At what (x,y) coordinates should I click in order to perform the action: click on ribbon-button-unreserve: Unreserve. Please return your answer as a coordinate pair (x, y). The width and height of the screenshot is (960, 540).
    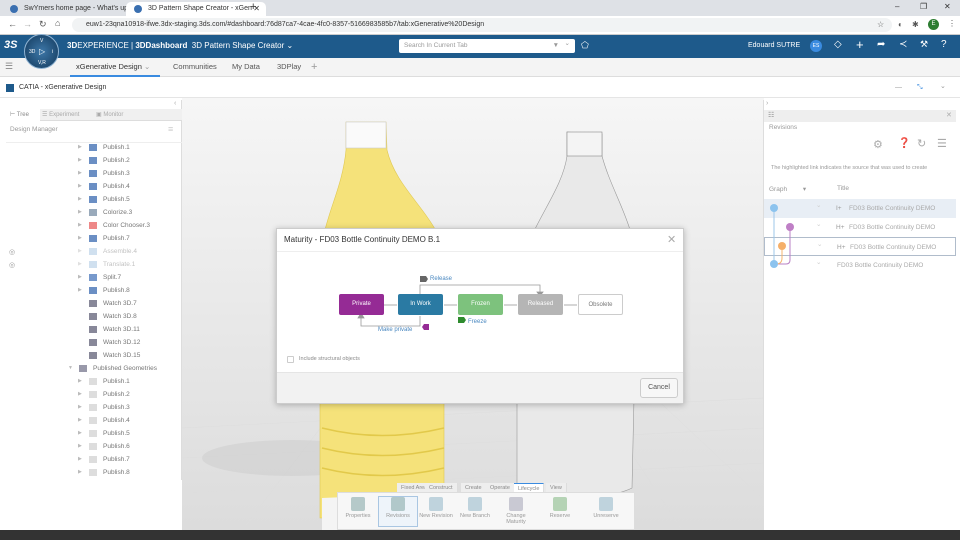
    Looking at the image, I should click on (606, 508).